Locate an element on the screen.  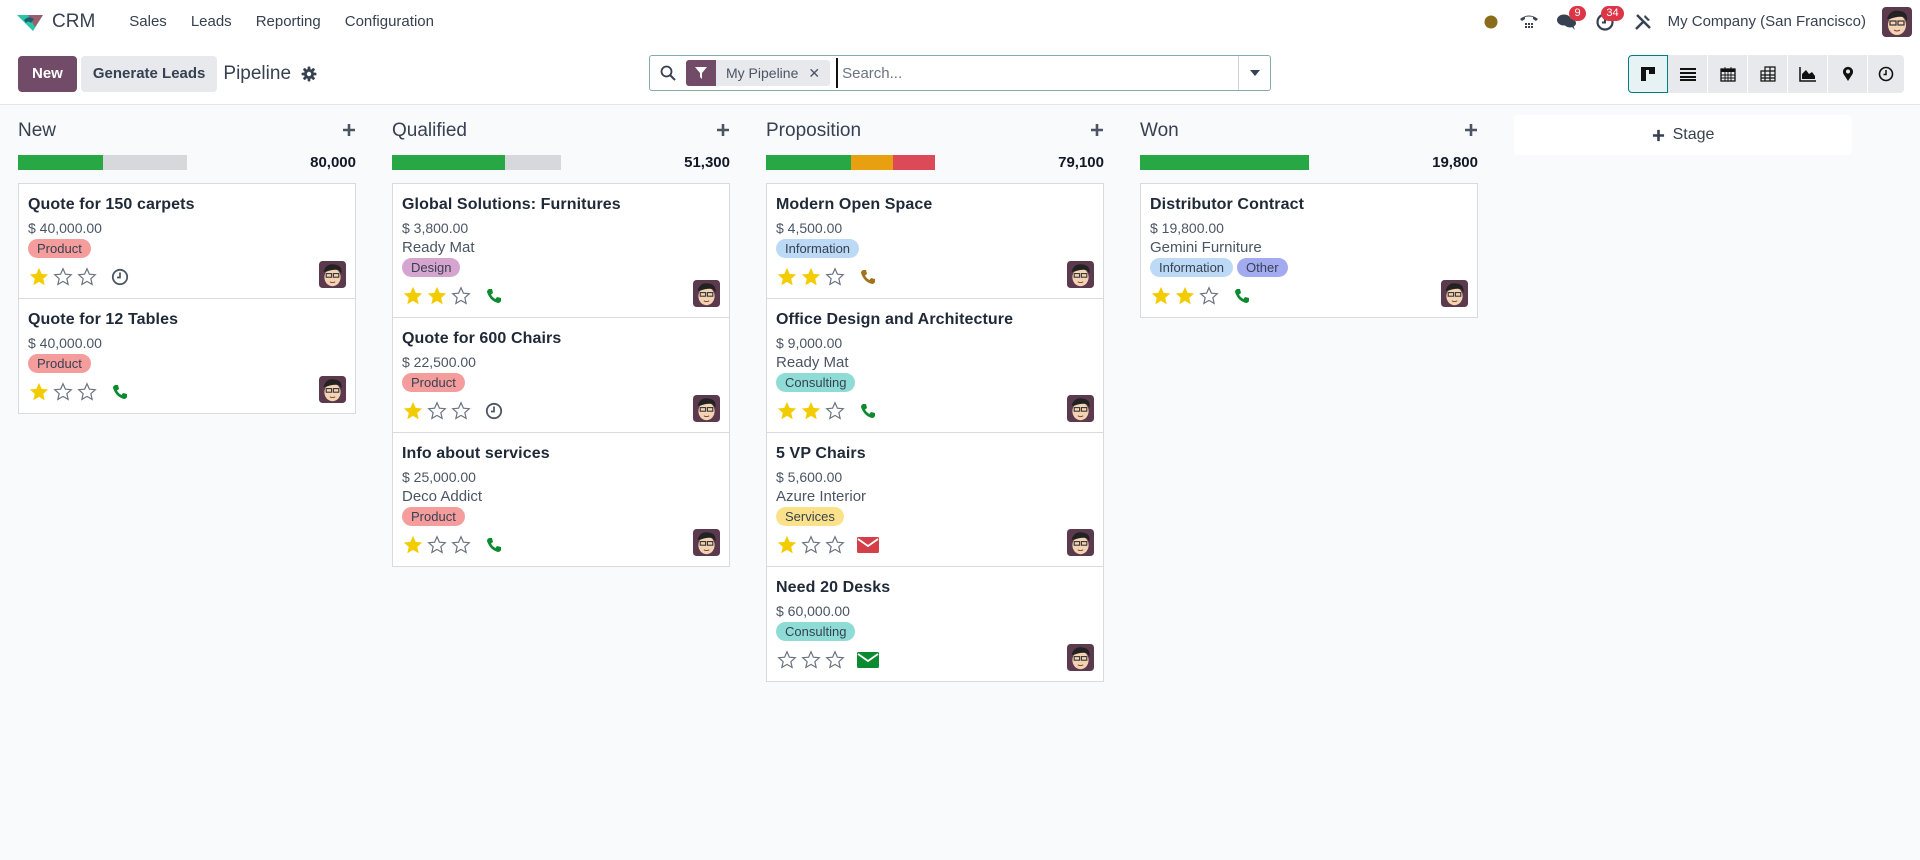
view-pivot is located at coordinates (1768, 74).